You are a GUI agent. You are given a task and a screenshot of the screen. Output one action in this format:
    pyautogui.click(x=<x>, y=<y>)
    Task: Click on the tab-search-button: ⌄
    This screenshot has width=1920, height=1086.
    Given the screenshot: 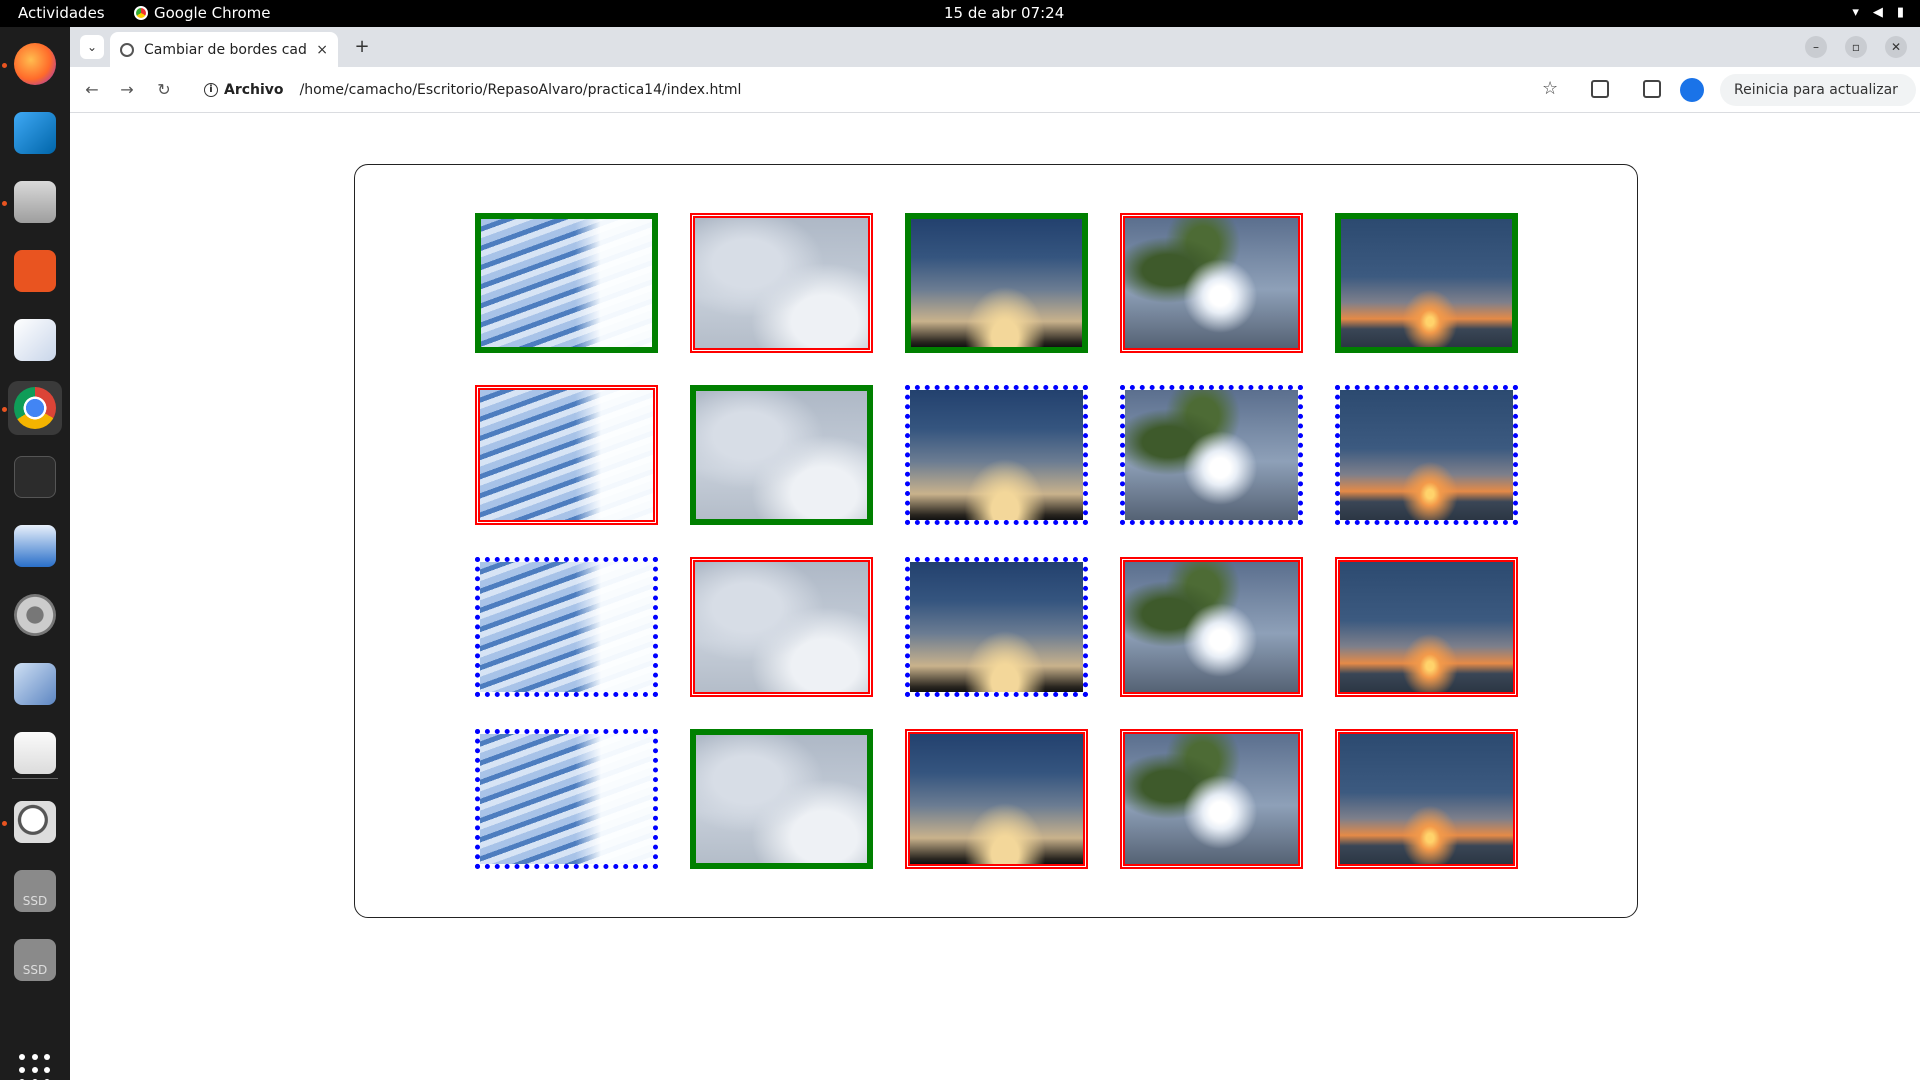 What is the action you would take?
    pyautogui.click(x=92, y=47)
    